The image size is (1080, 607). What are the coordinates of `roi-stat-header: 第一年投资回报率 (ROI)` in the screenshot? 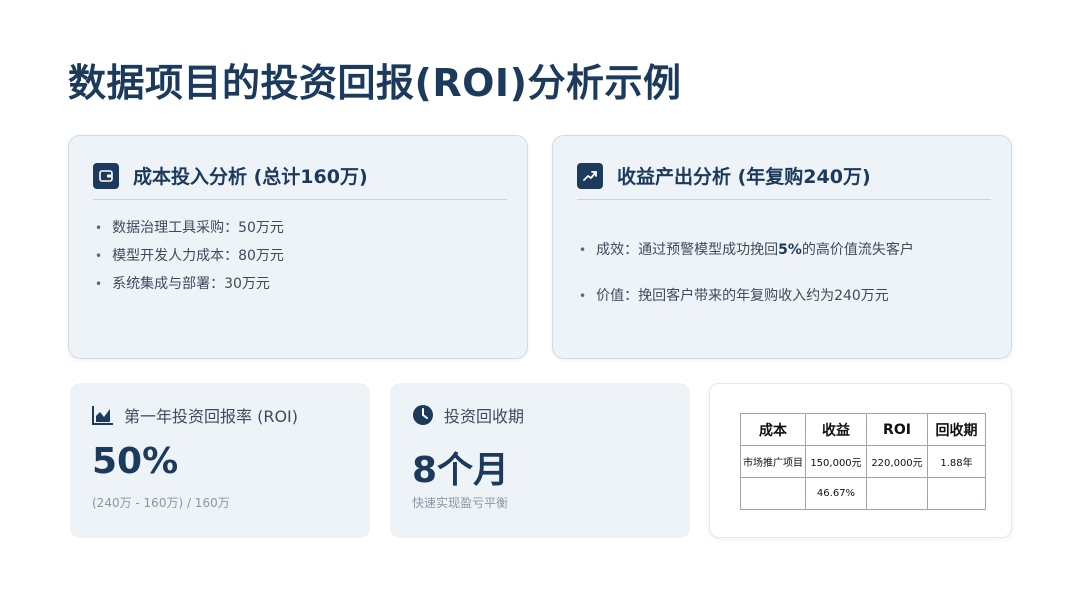 It's located at (195, 415).